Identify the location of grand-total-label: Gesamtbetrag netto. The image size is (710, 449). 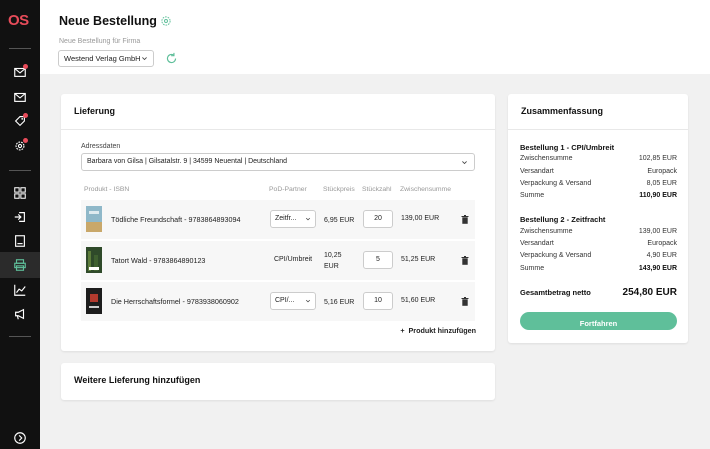
(555, 292).